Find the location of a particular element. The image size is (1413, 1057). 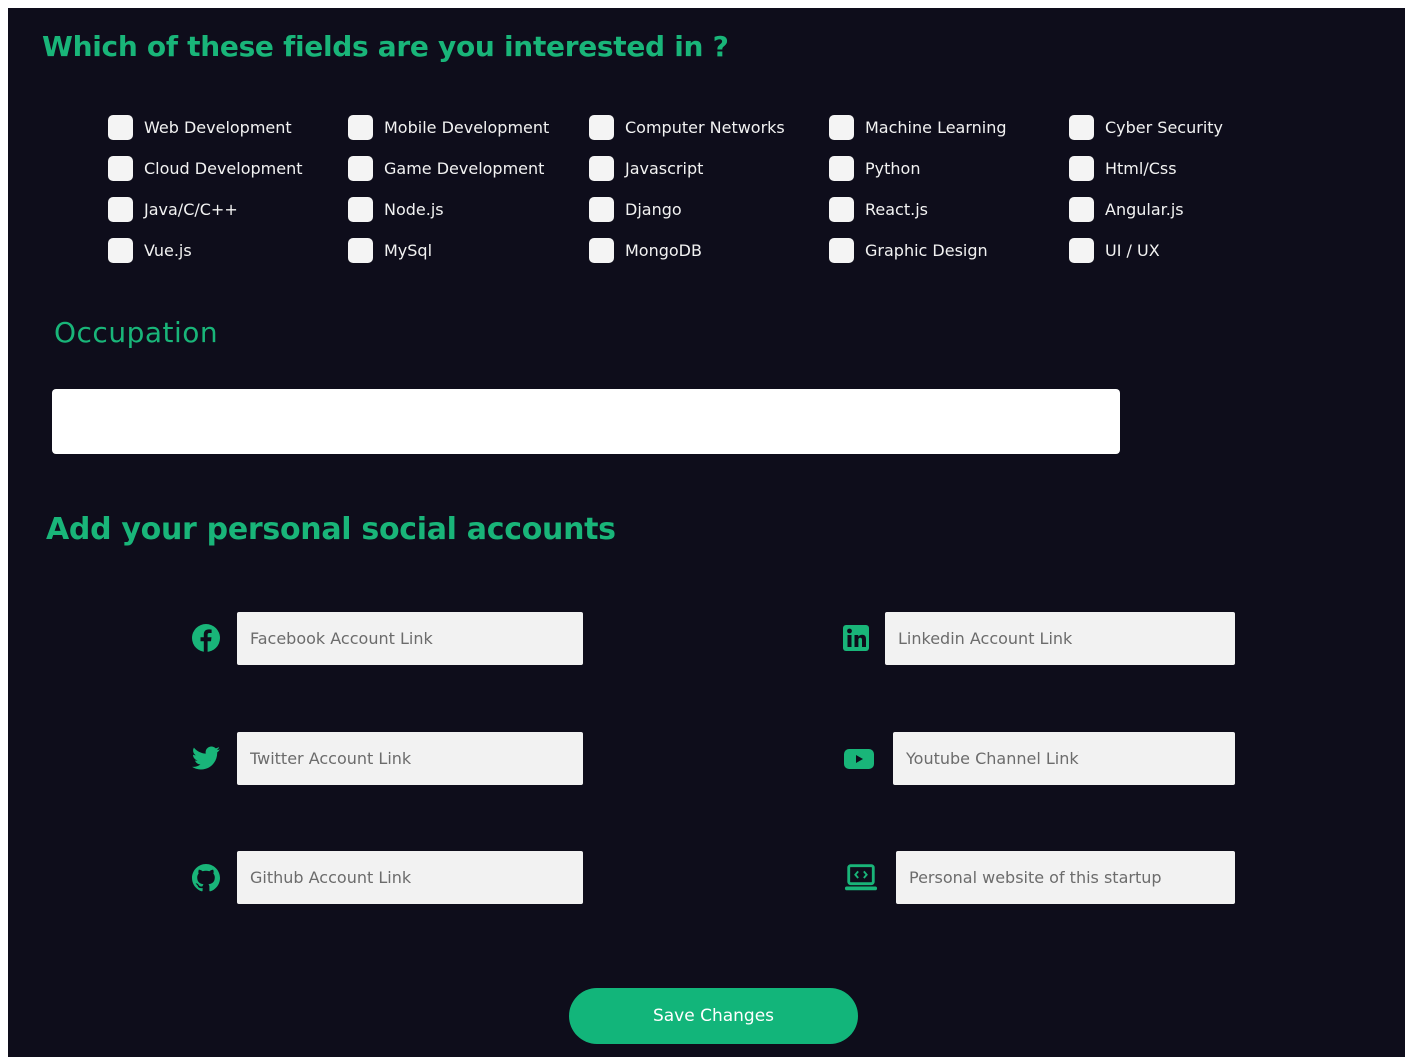

interest-option: Cyber Security is located at coordinates (1146, 127).